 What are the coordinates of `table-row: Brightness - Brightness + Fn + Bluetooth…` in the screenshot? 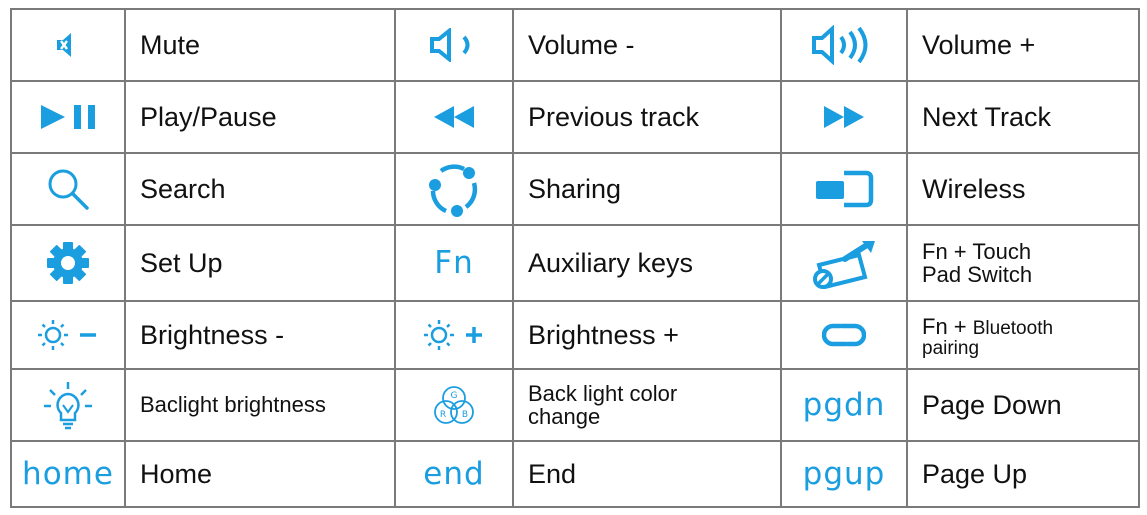 It's located at (575, 335).